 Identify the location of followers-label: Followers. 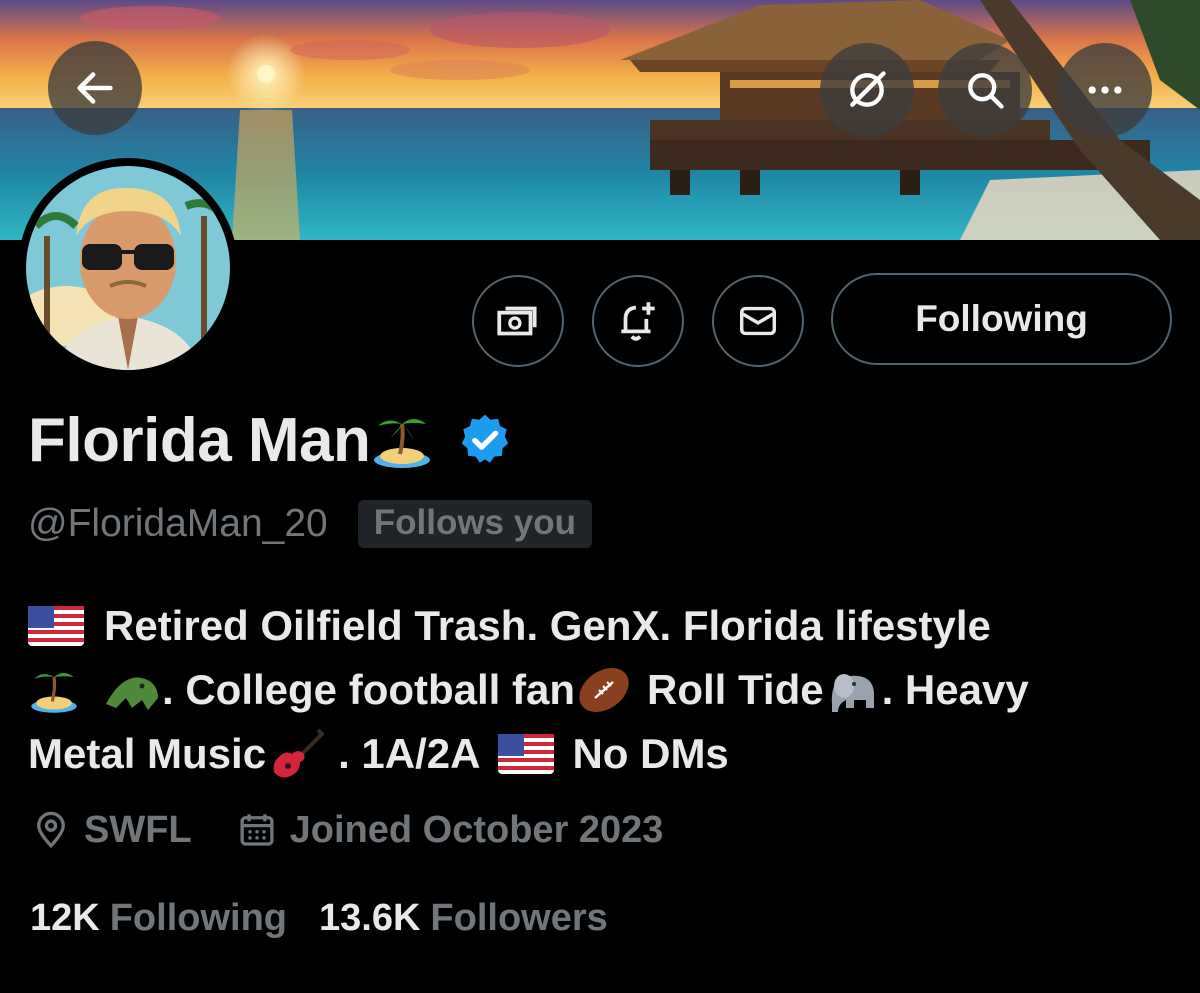
(519, 917).